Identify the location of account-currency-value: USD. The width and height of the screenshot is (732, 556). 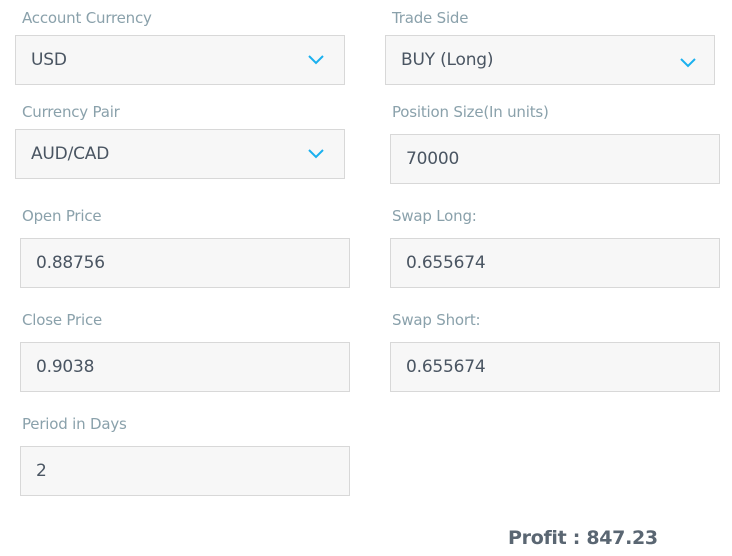
(49, 60).